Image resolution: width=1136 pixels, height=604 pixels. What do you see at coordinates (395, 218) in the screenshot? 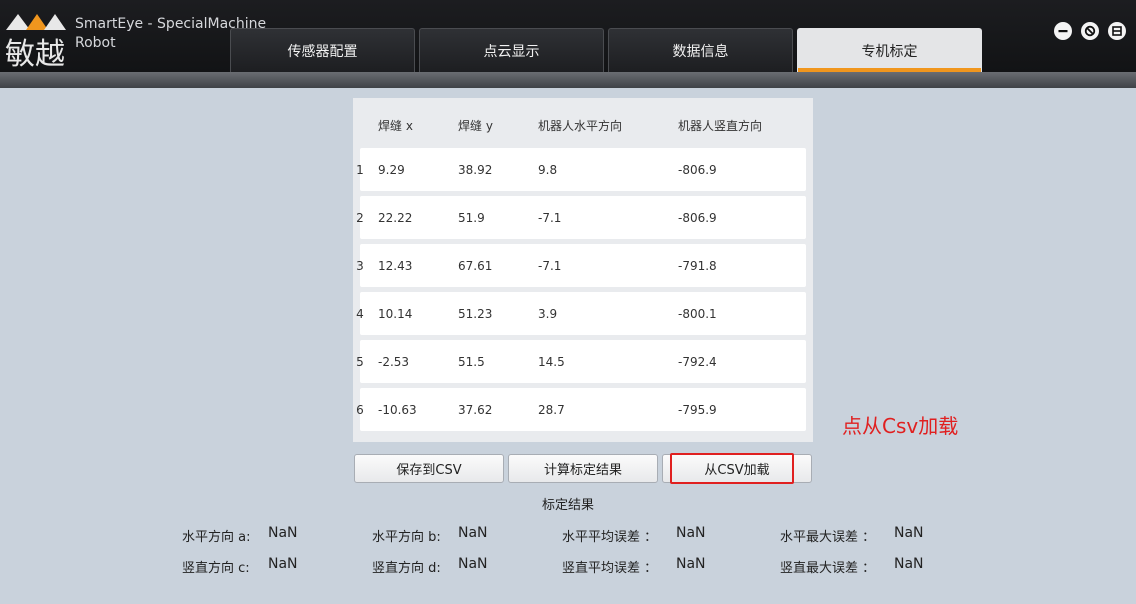
I see `cell-weld-x: 22.22` at bounding box center [395, 218].